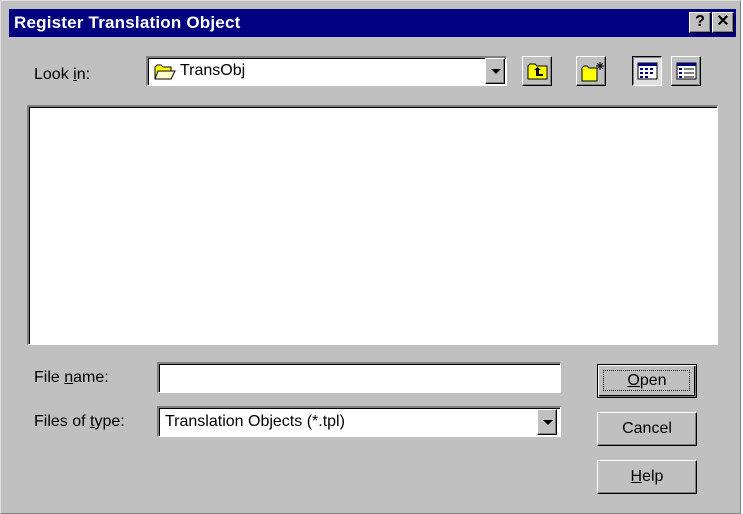  Describe the element at coordinates (359, 377) in the screenshot. I see `file-name-input` at that location.